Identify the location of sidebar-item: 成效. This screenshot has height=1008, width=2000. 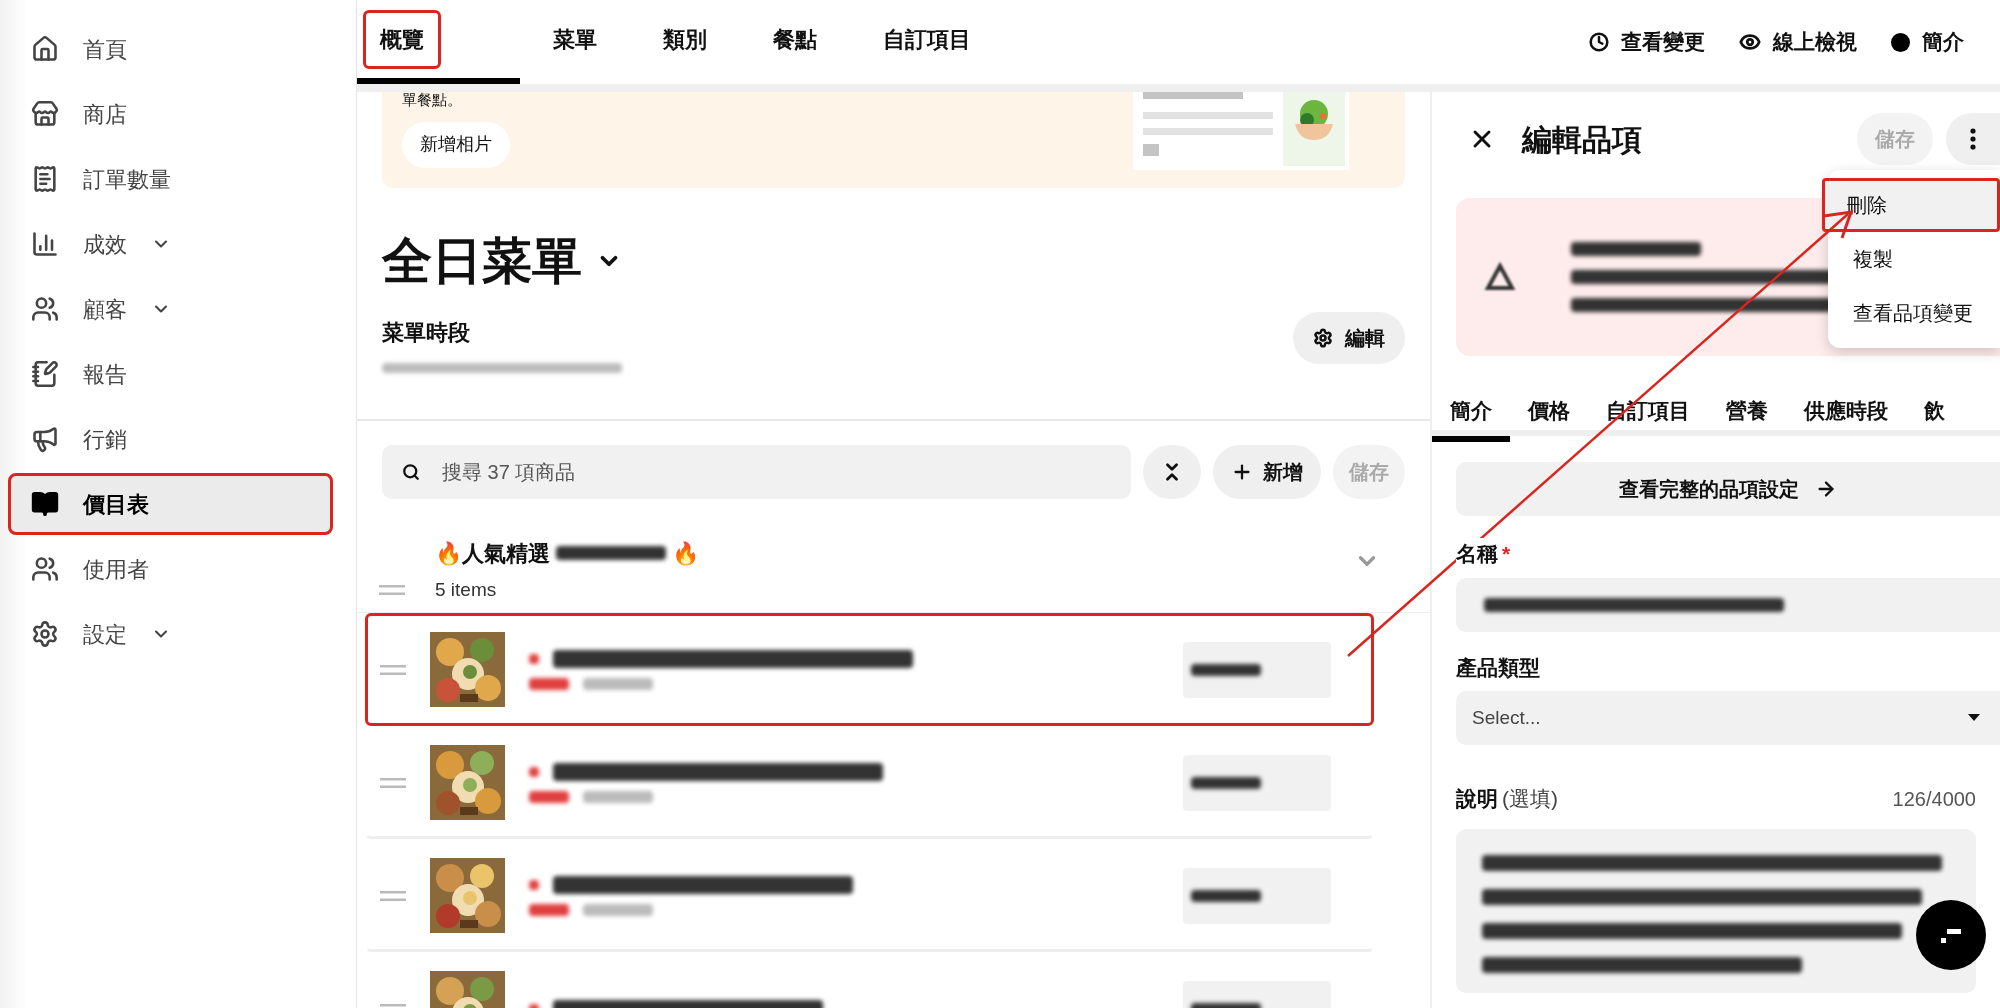
(170, 244).